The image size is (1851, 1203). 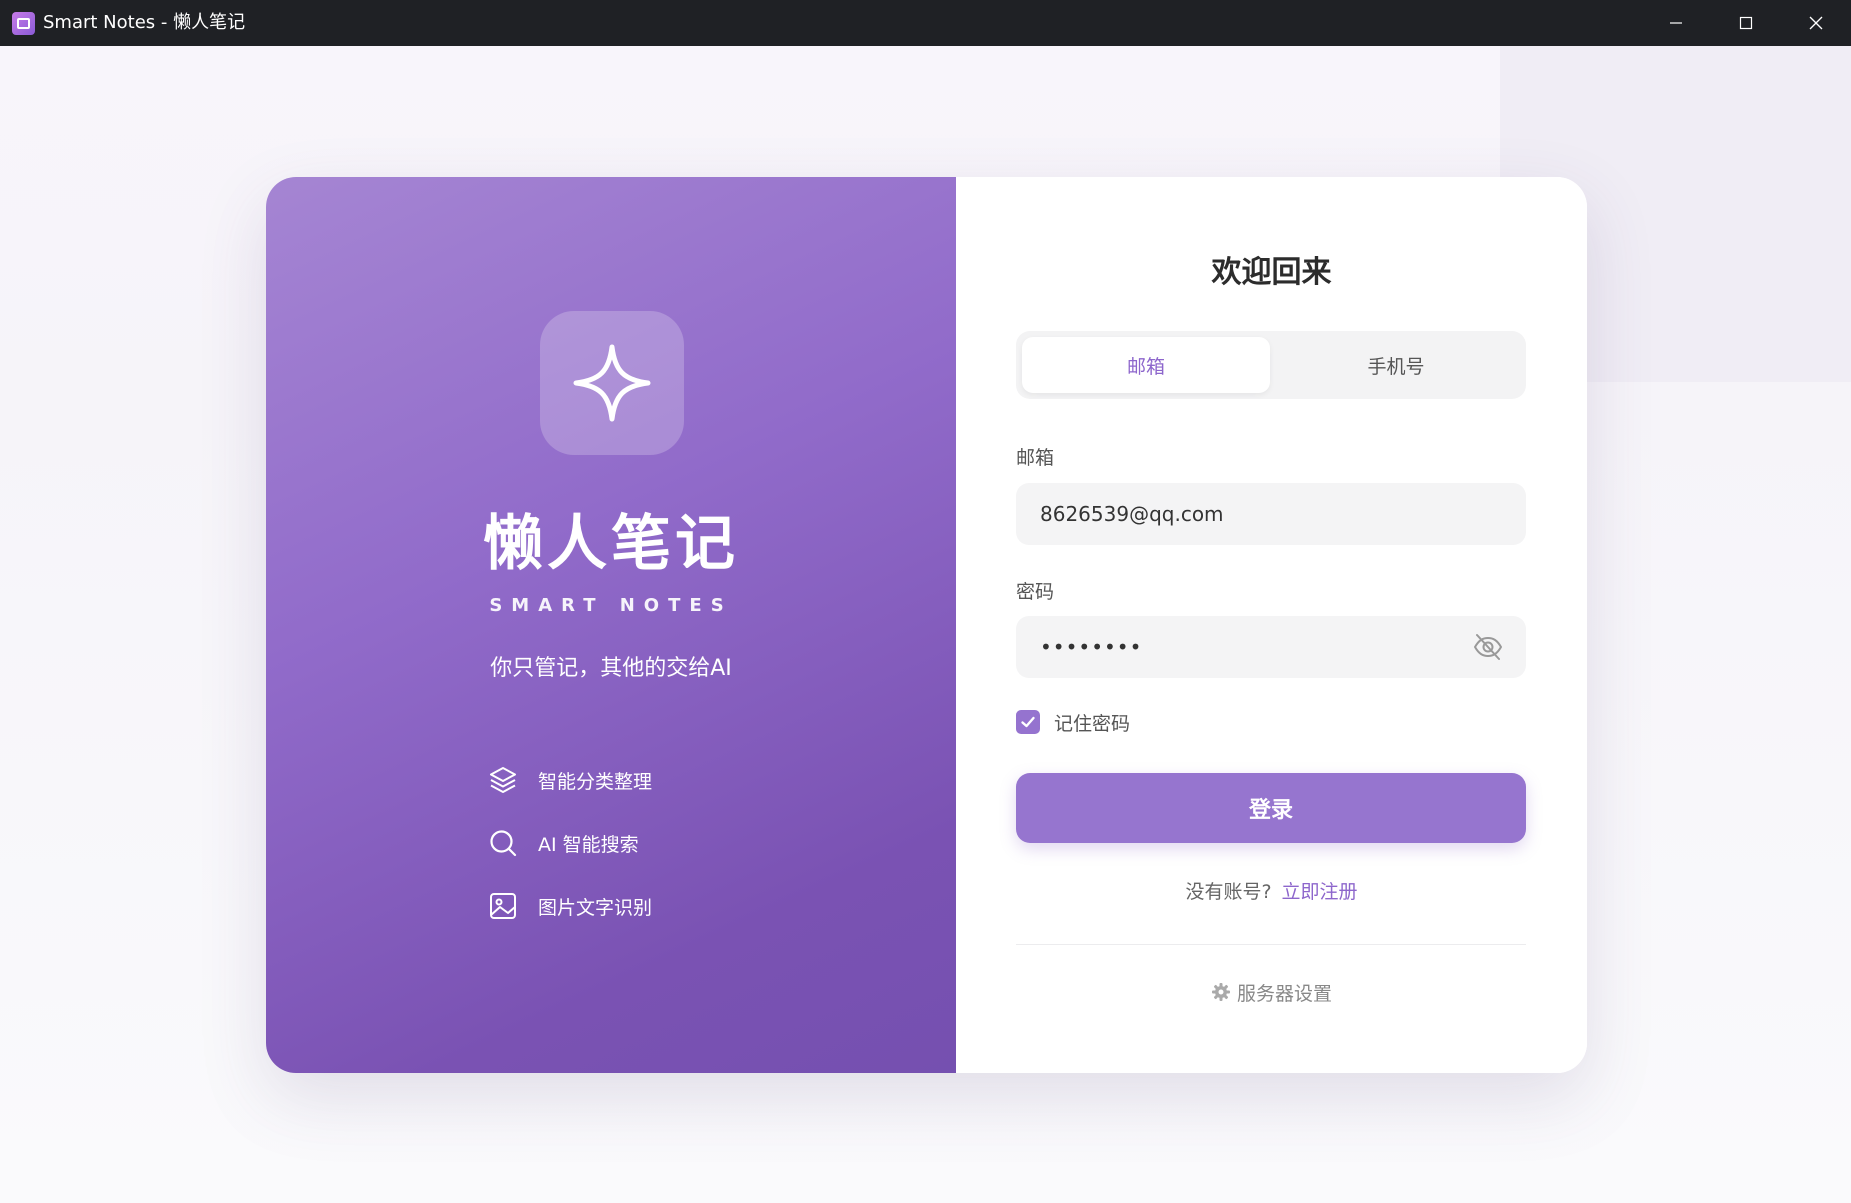 I want to click on register-prompt: 没有账号? 立即注册, so click(x=1271, y=890).